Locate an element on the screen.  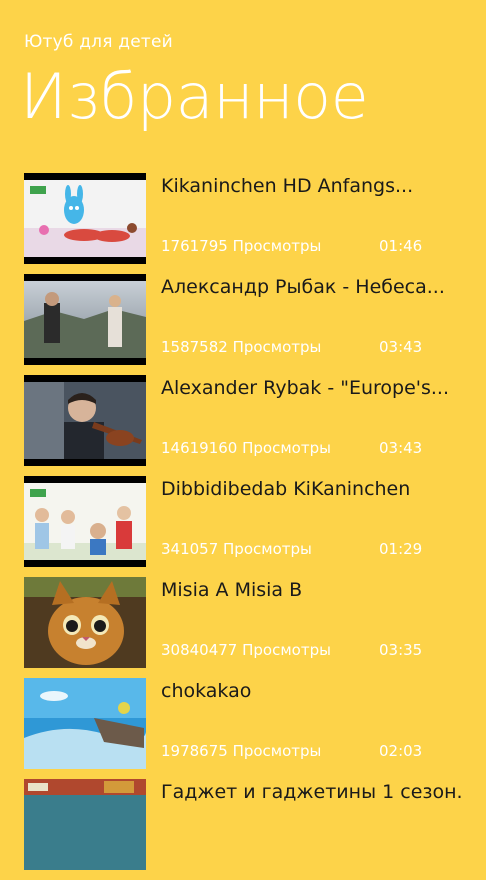
video-views: 14619160 Просмотры is located at coordinates (246, 448).